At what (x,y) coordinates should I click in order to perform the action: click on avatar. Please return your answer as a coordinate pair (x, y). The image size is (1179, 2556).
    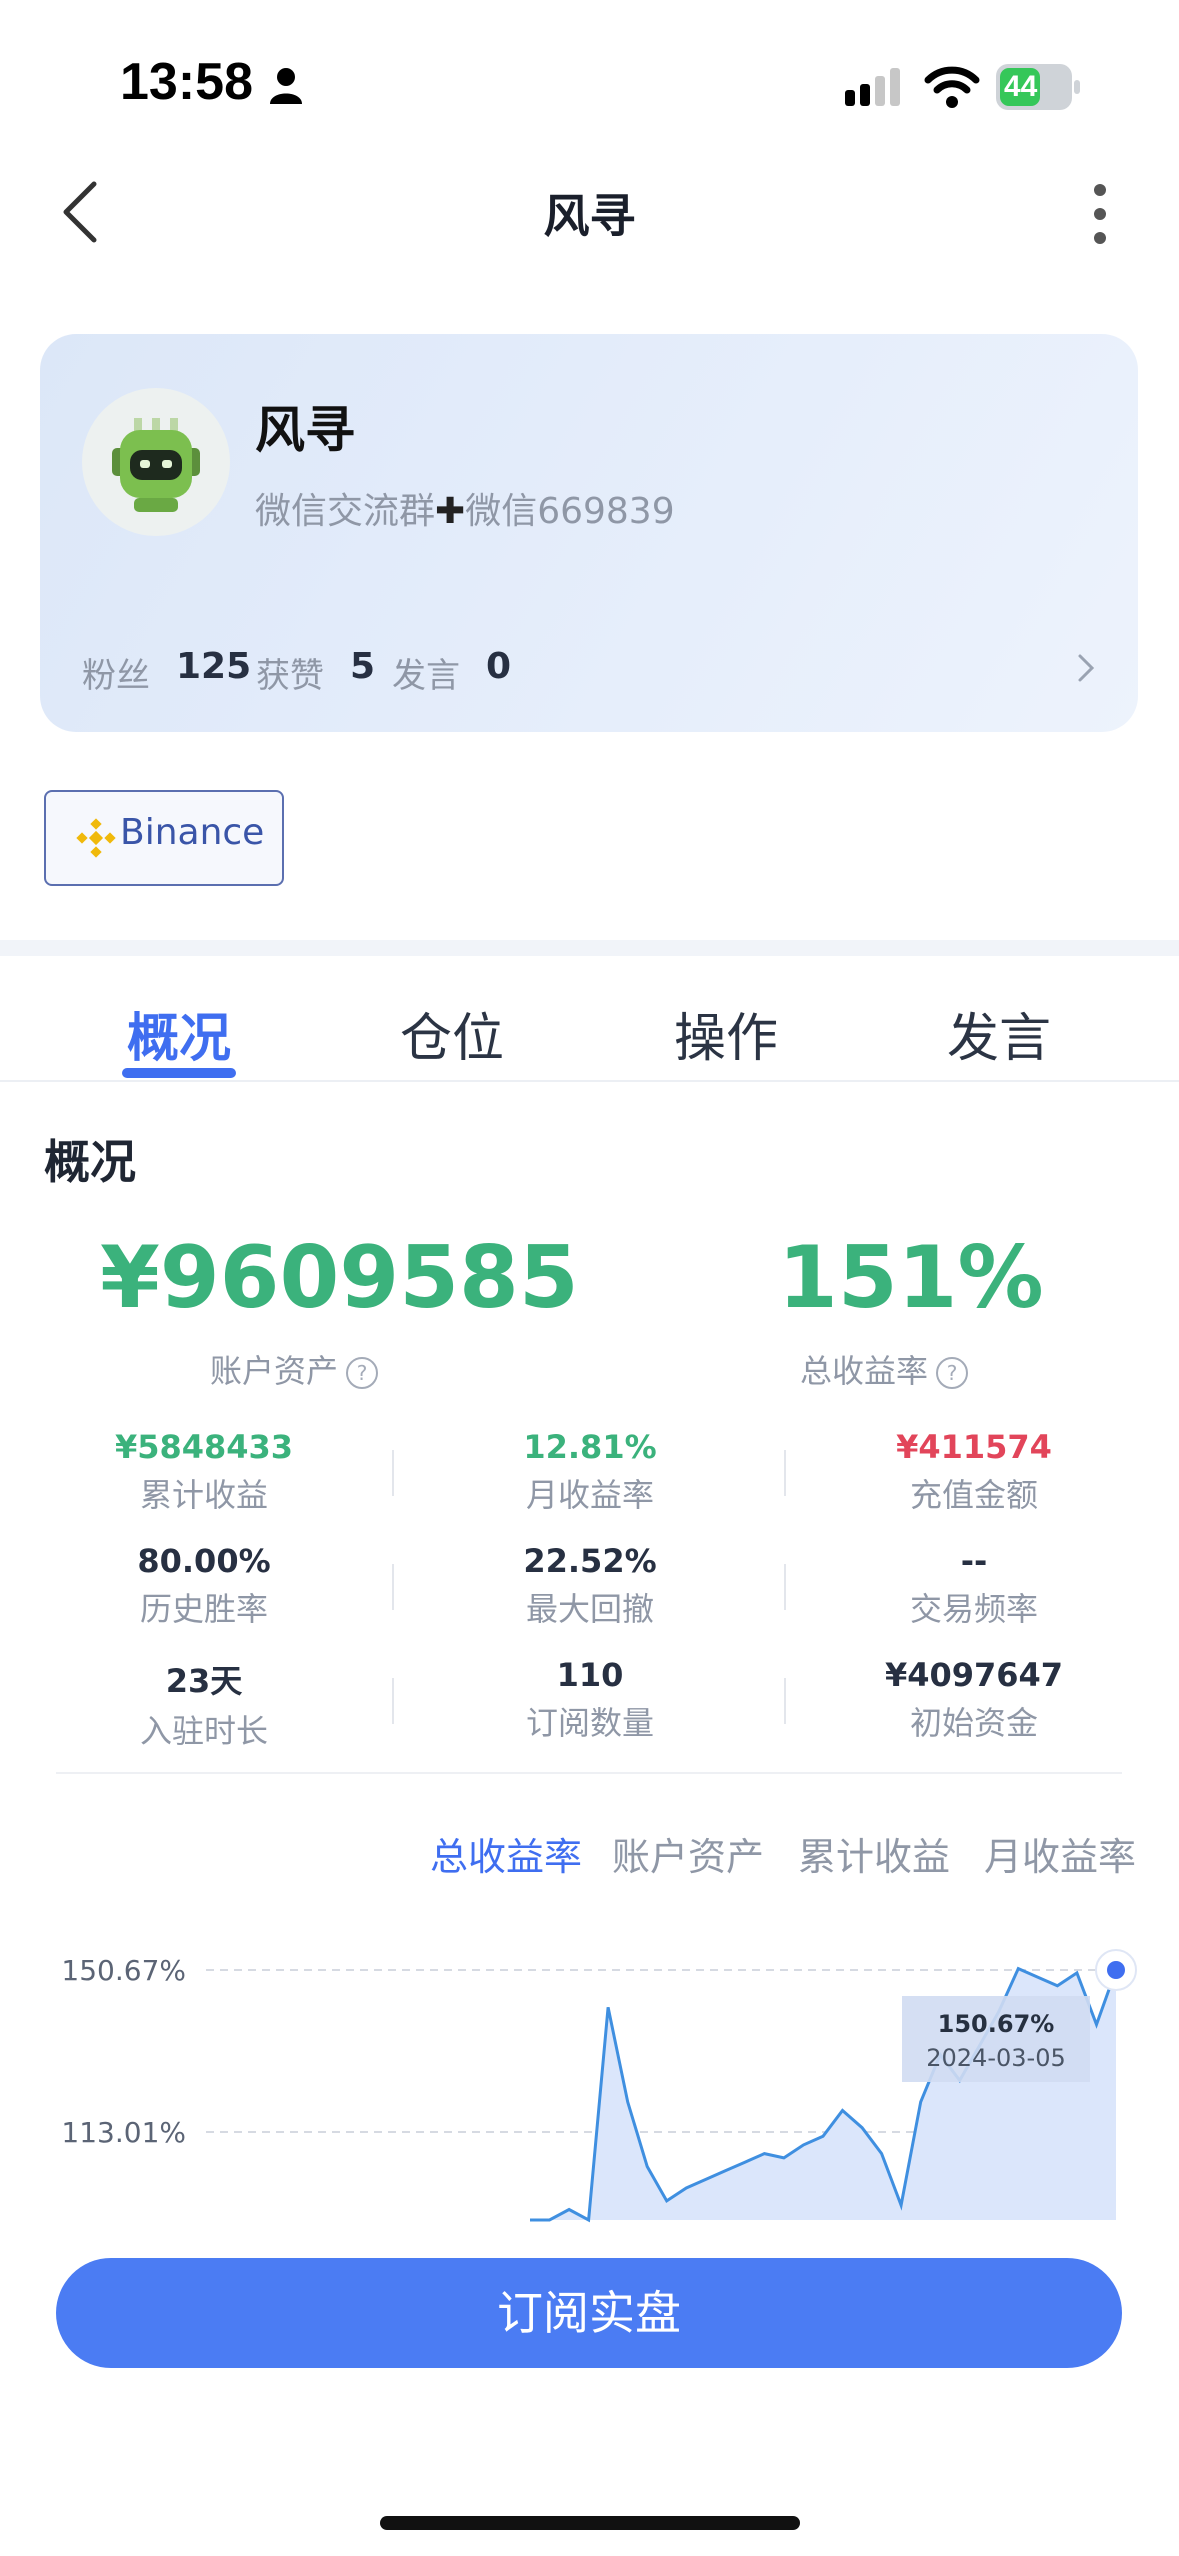
    Looking at the image, I should click on (156, 462).